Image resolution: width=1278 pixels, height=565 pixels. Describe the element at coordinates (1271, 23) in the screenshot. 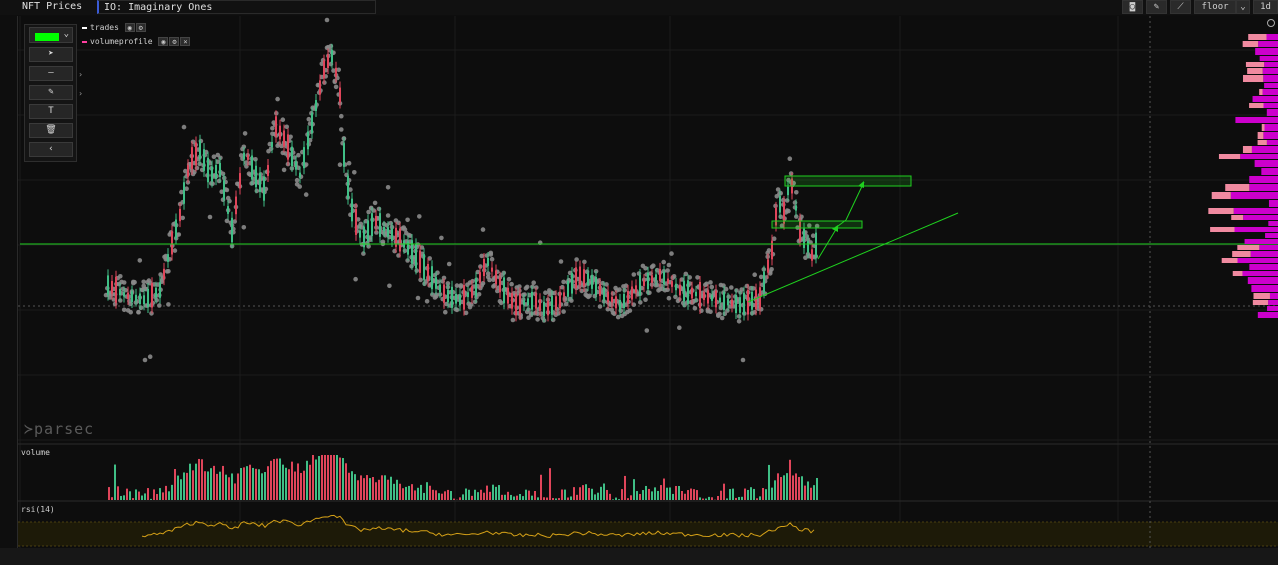

I see `settings-icon` at that location.